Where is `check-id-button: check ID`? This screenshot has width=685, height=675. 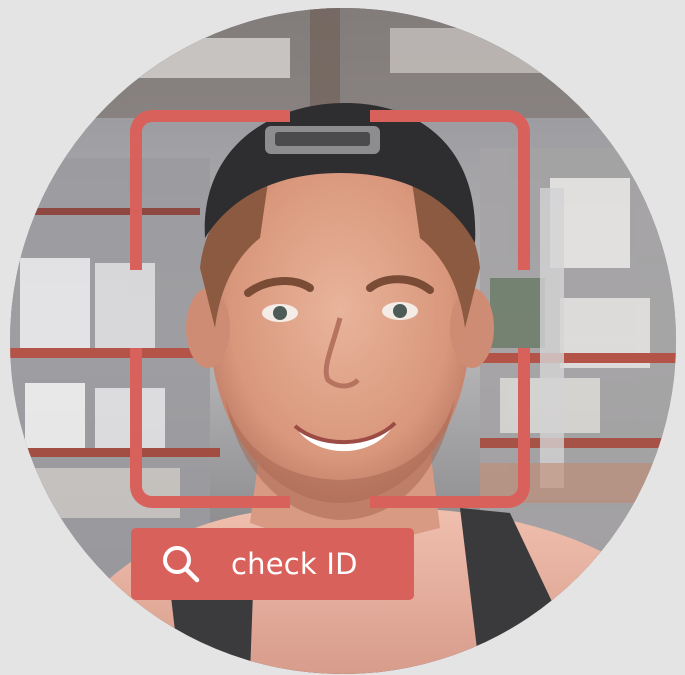 check-id-button: check ID is located at coordinates (272, 564).